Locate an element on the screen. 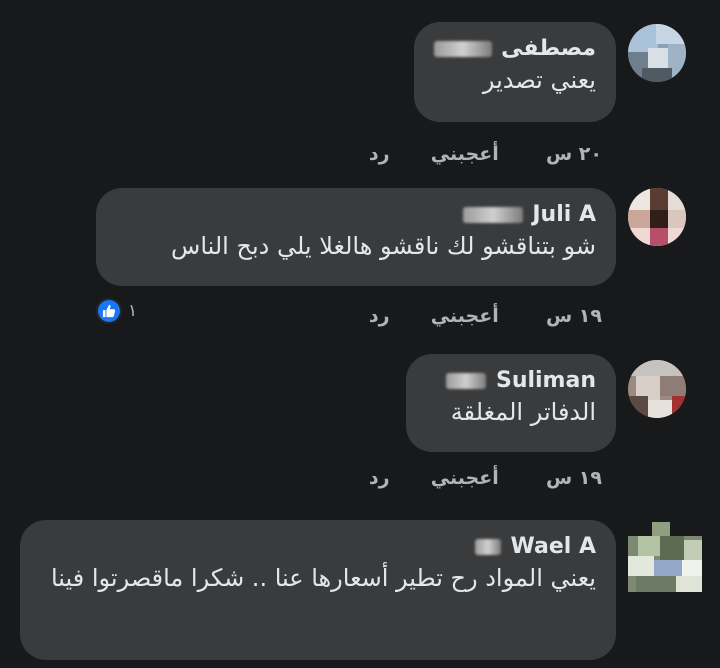 The height and width of the screenshot is (668, 720). comment-author: مصطفى is located at coordinates (514, 48).